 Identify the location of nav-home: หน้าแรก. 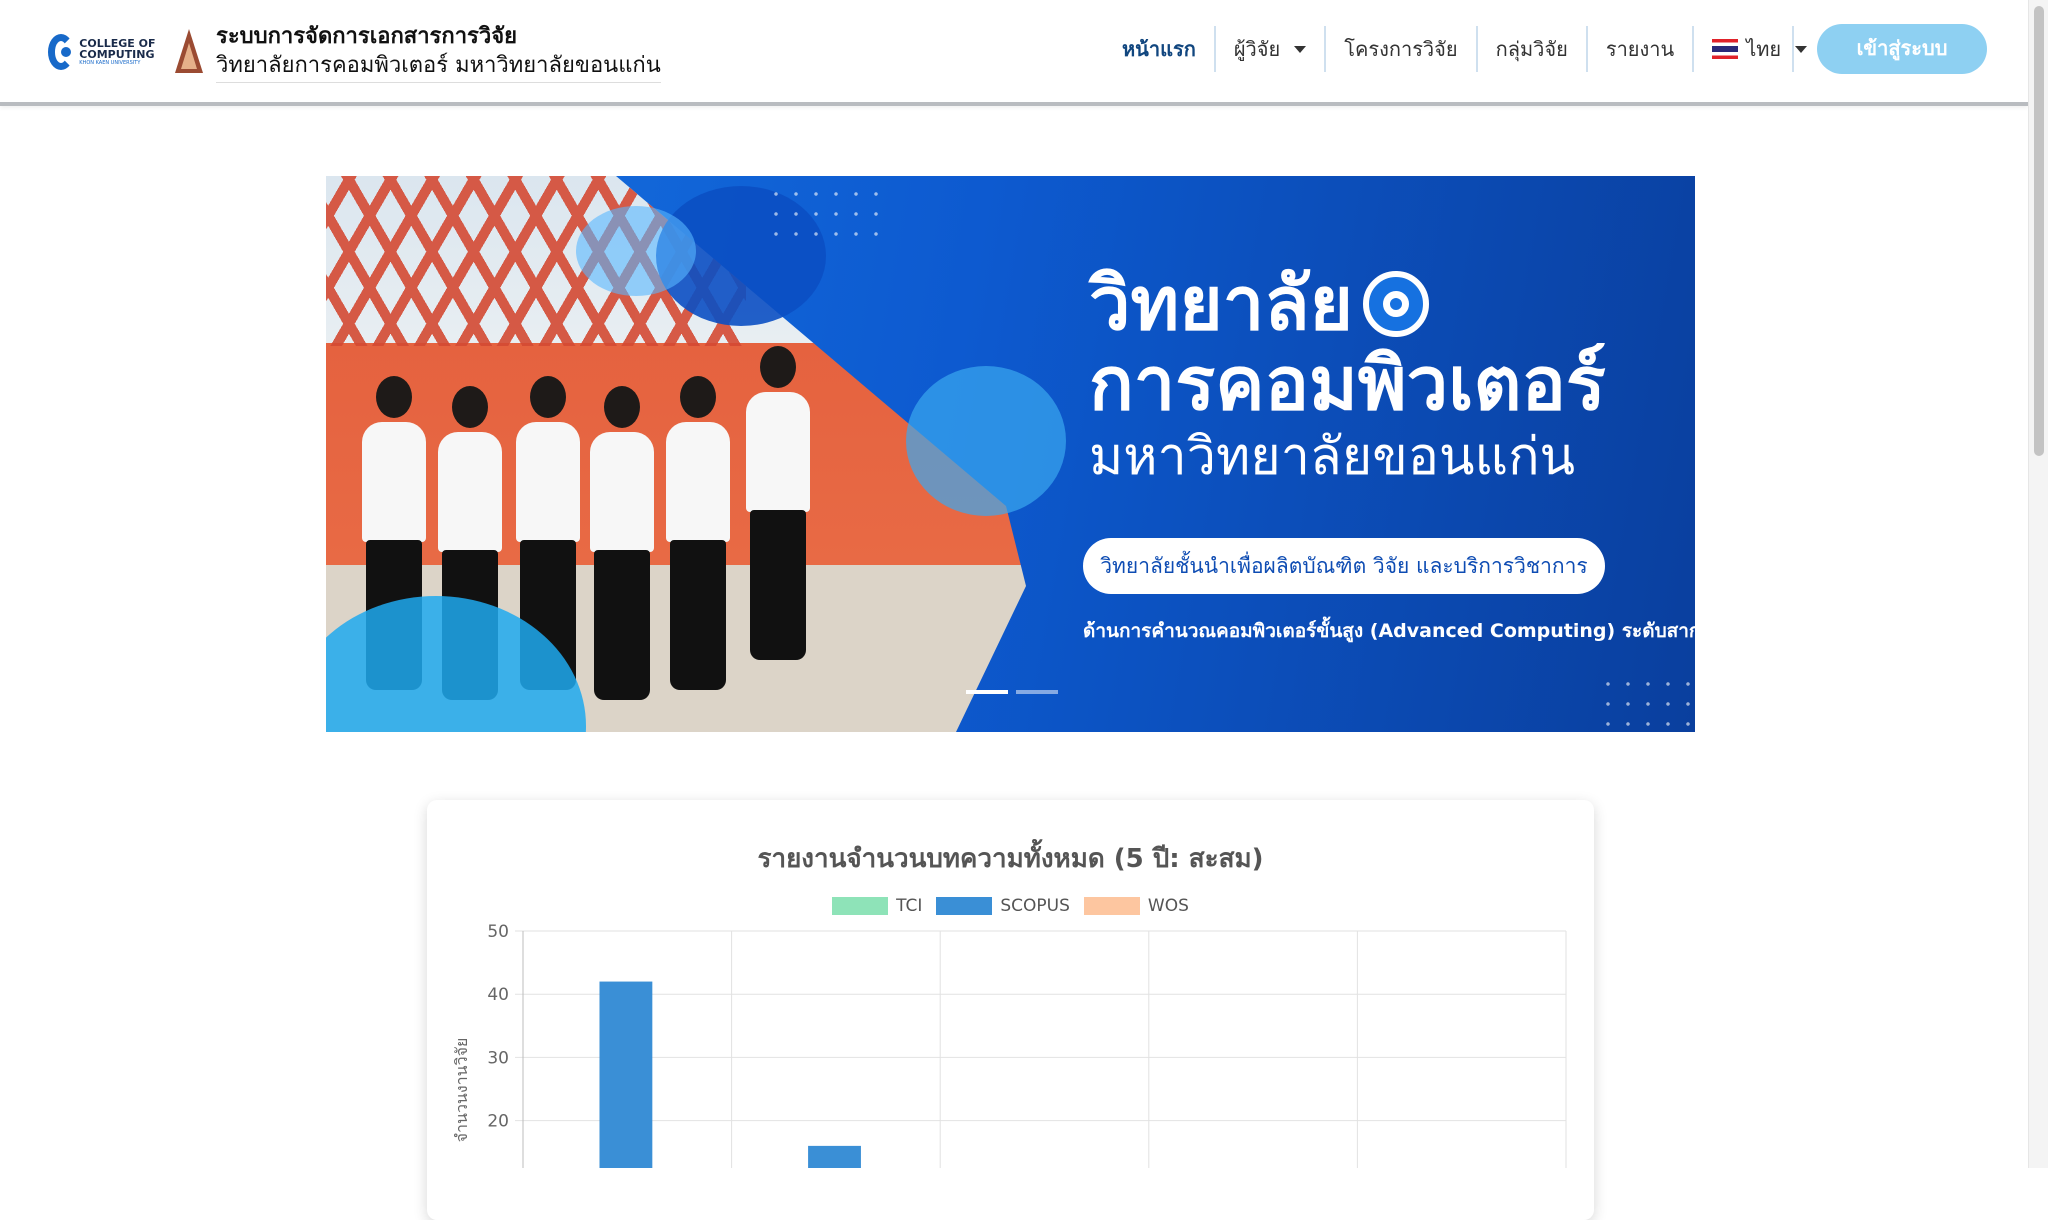
(1159, 49).